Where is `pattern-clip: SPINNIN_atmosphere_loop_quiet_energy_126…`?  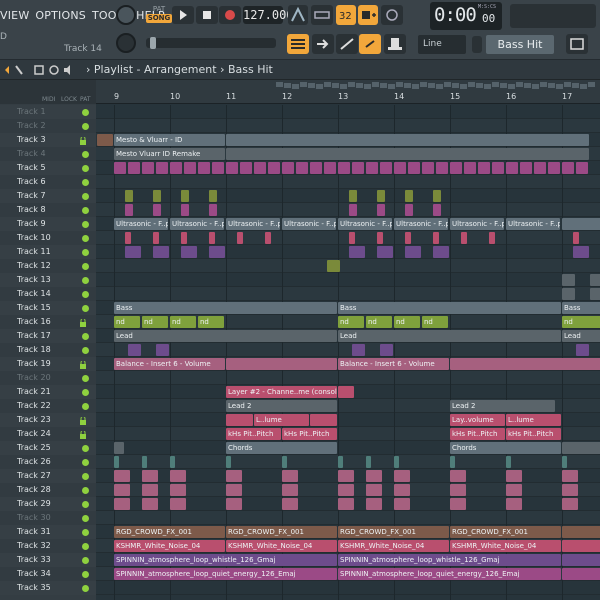 pattern-clip: SPINNIN_atmosphere_loop_quiet_energy_126… is located at coordinates (449, 574).